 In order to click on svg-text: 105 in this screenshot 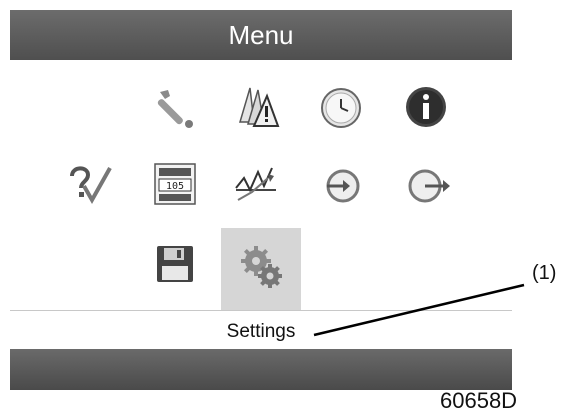, I will do `click(175, 186)`.